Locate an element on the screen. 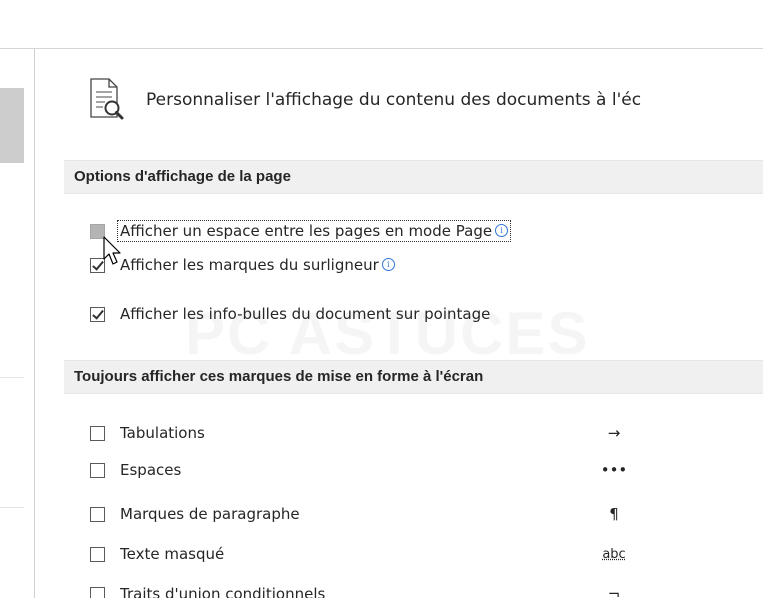 Image resolution: width=763 pixels, height=598 pixels. section-page-display-options: Options d'affichage de la page is located at coordinates (413, 177).